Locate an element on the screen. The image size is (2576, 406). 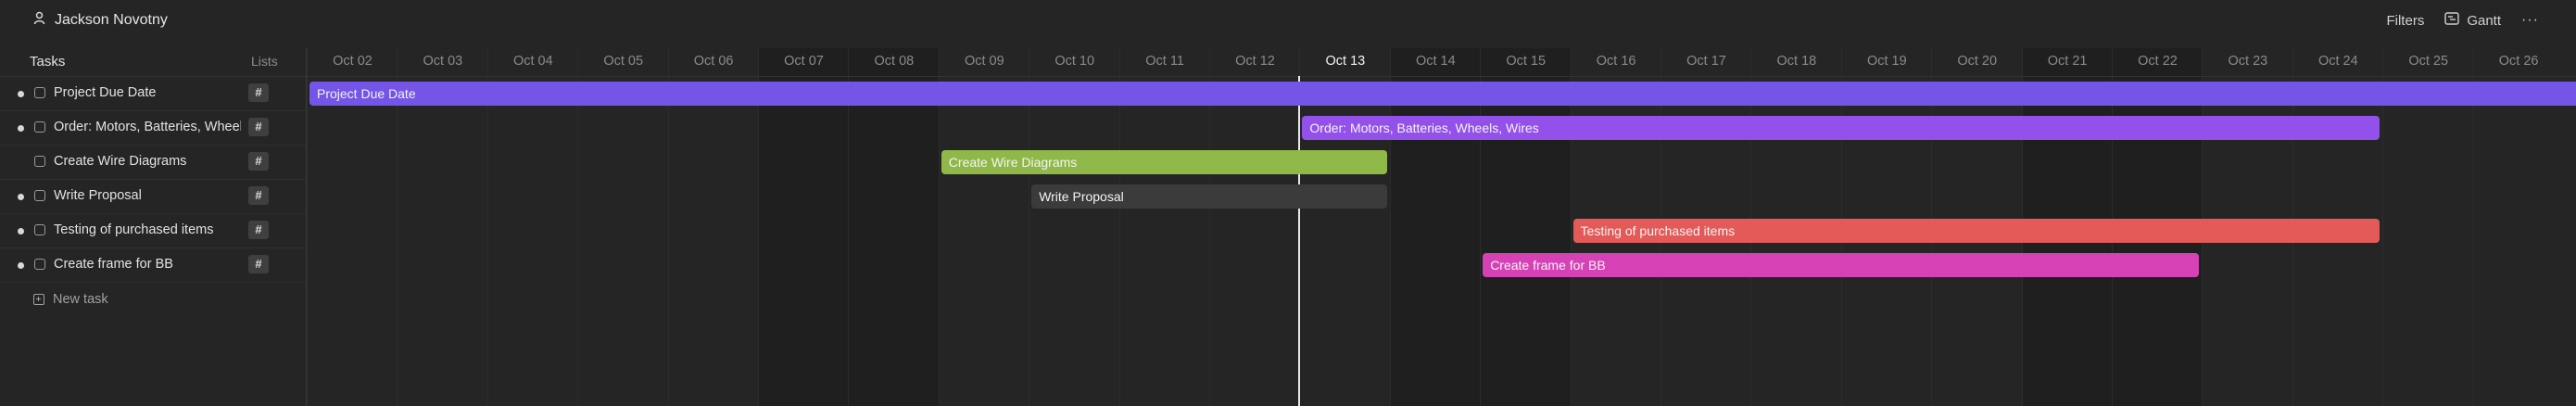
day-label: Oct 12 is located at coordinates (1255, 61).